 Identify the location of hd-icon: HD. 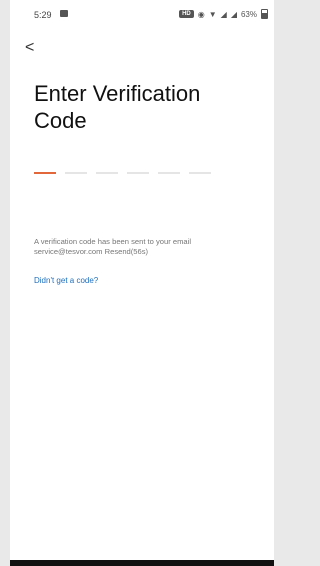
(186, 14).